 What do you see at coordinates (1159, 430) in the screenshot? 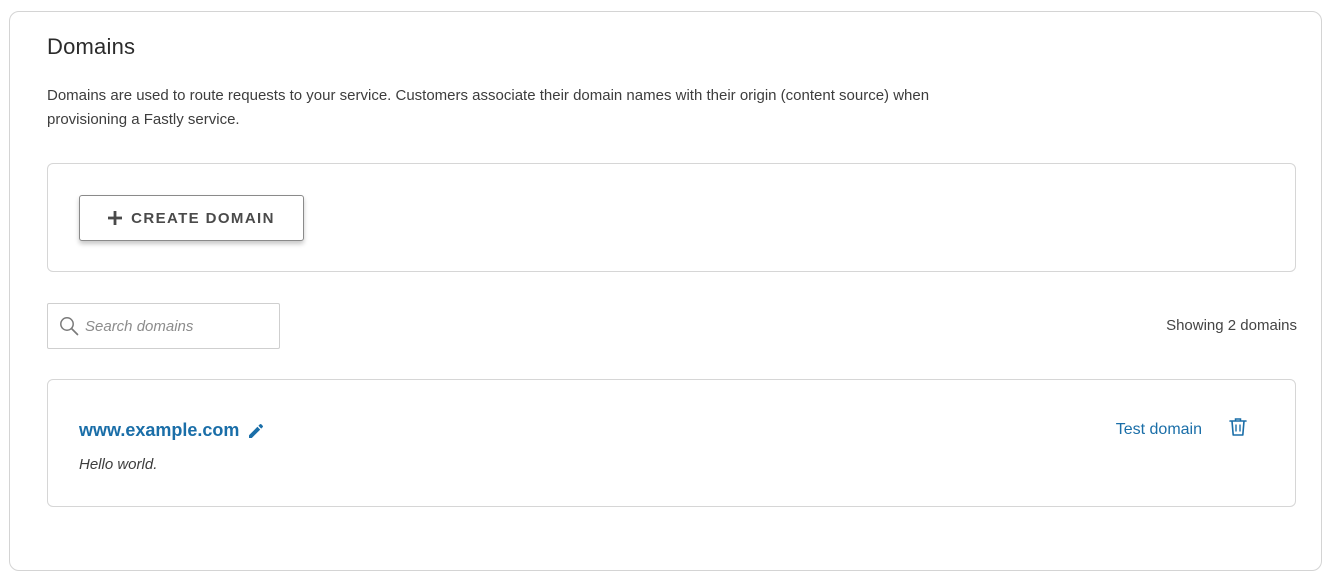
I see `test-domain-link: Test domain` at bounding box center [1159, 430].